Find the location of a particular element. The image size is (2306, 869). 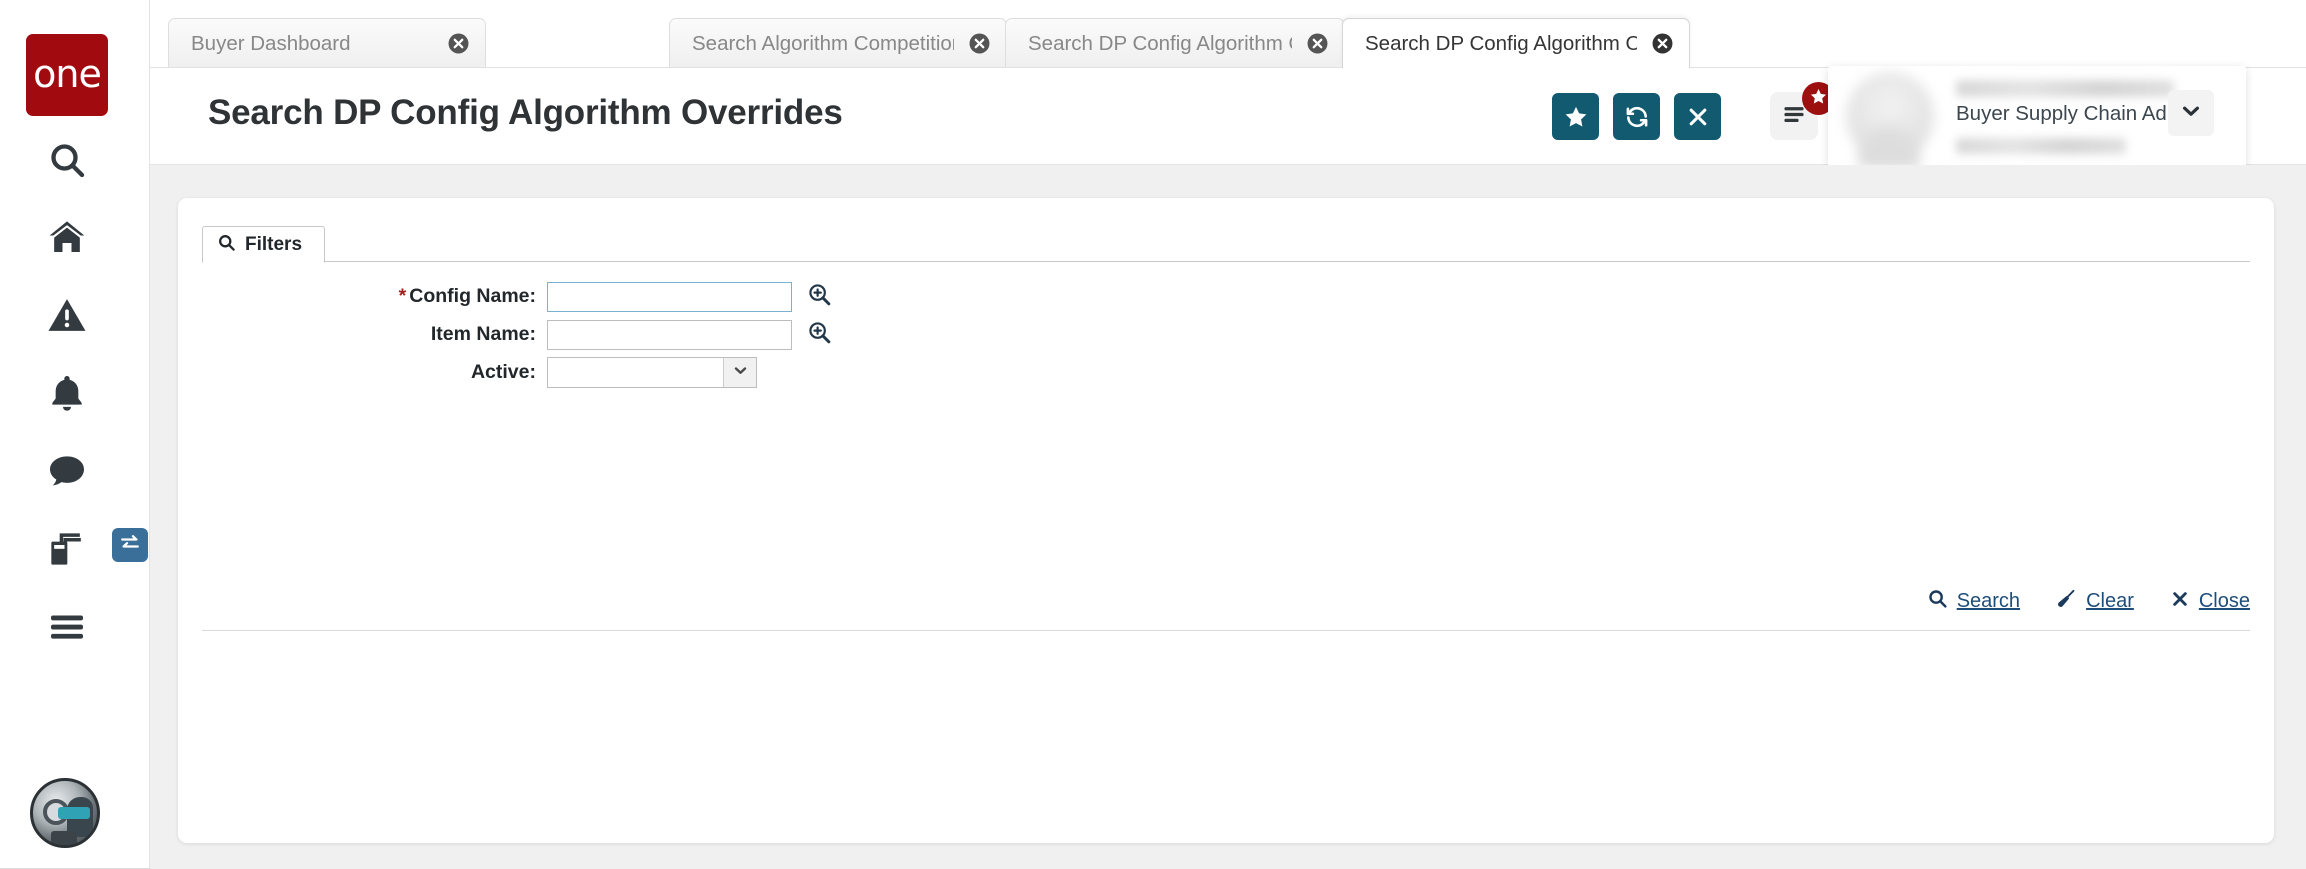

close-icon is located at coordinates (1698, 117).